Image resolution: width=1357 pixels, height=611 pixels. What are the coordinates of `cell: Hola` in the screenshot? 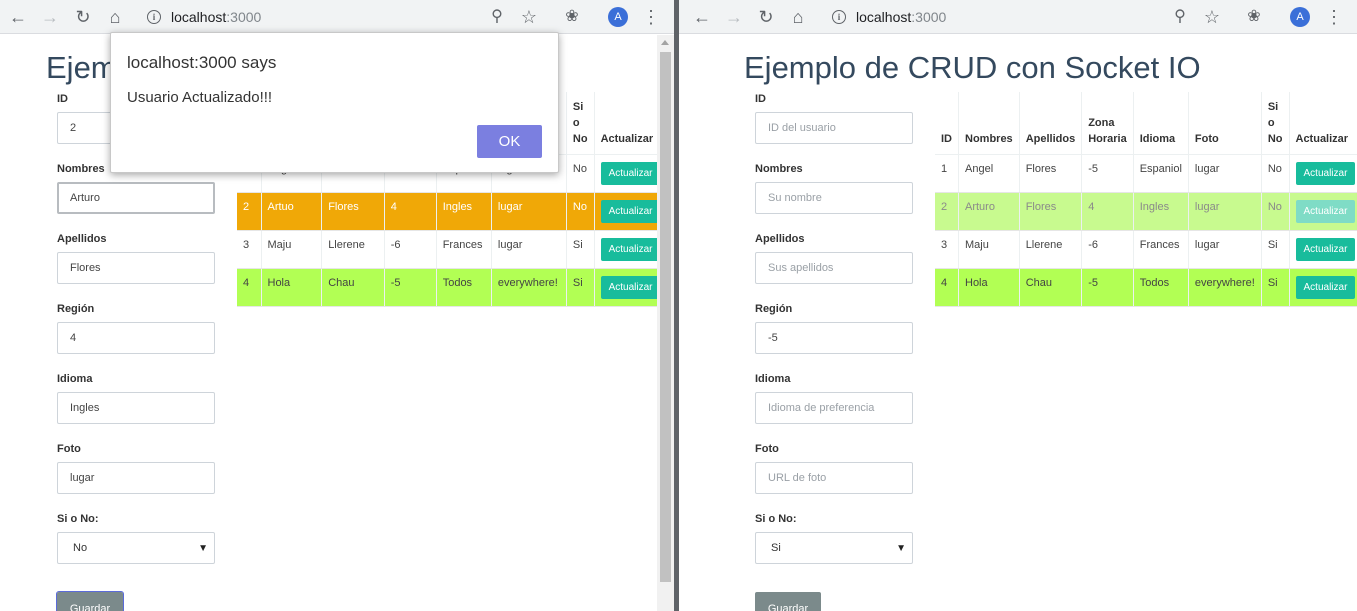 It's located at (989, 287).